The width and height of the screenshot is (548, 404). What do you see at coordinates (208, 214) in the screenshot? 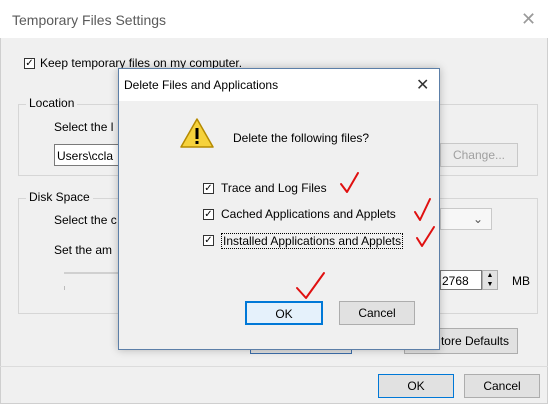
I see `cached-apps-checkbox: ✓` at bounding box center [208, 214].